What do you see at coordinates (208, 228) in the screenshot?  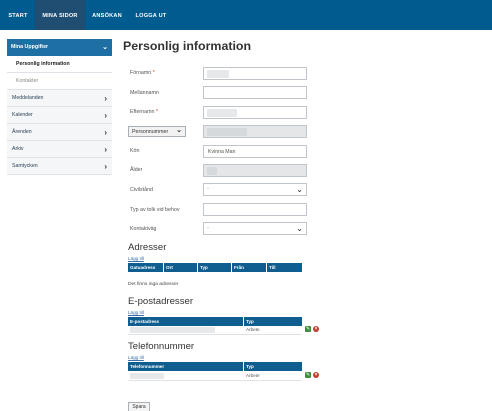 I see `kontaktvag-value: -` at bounding box center [208, 228].